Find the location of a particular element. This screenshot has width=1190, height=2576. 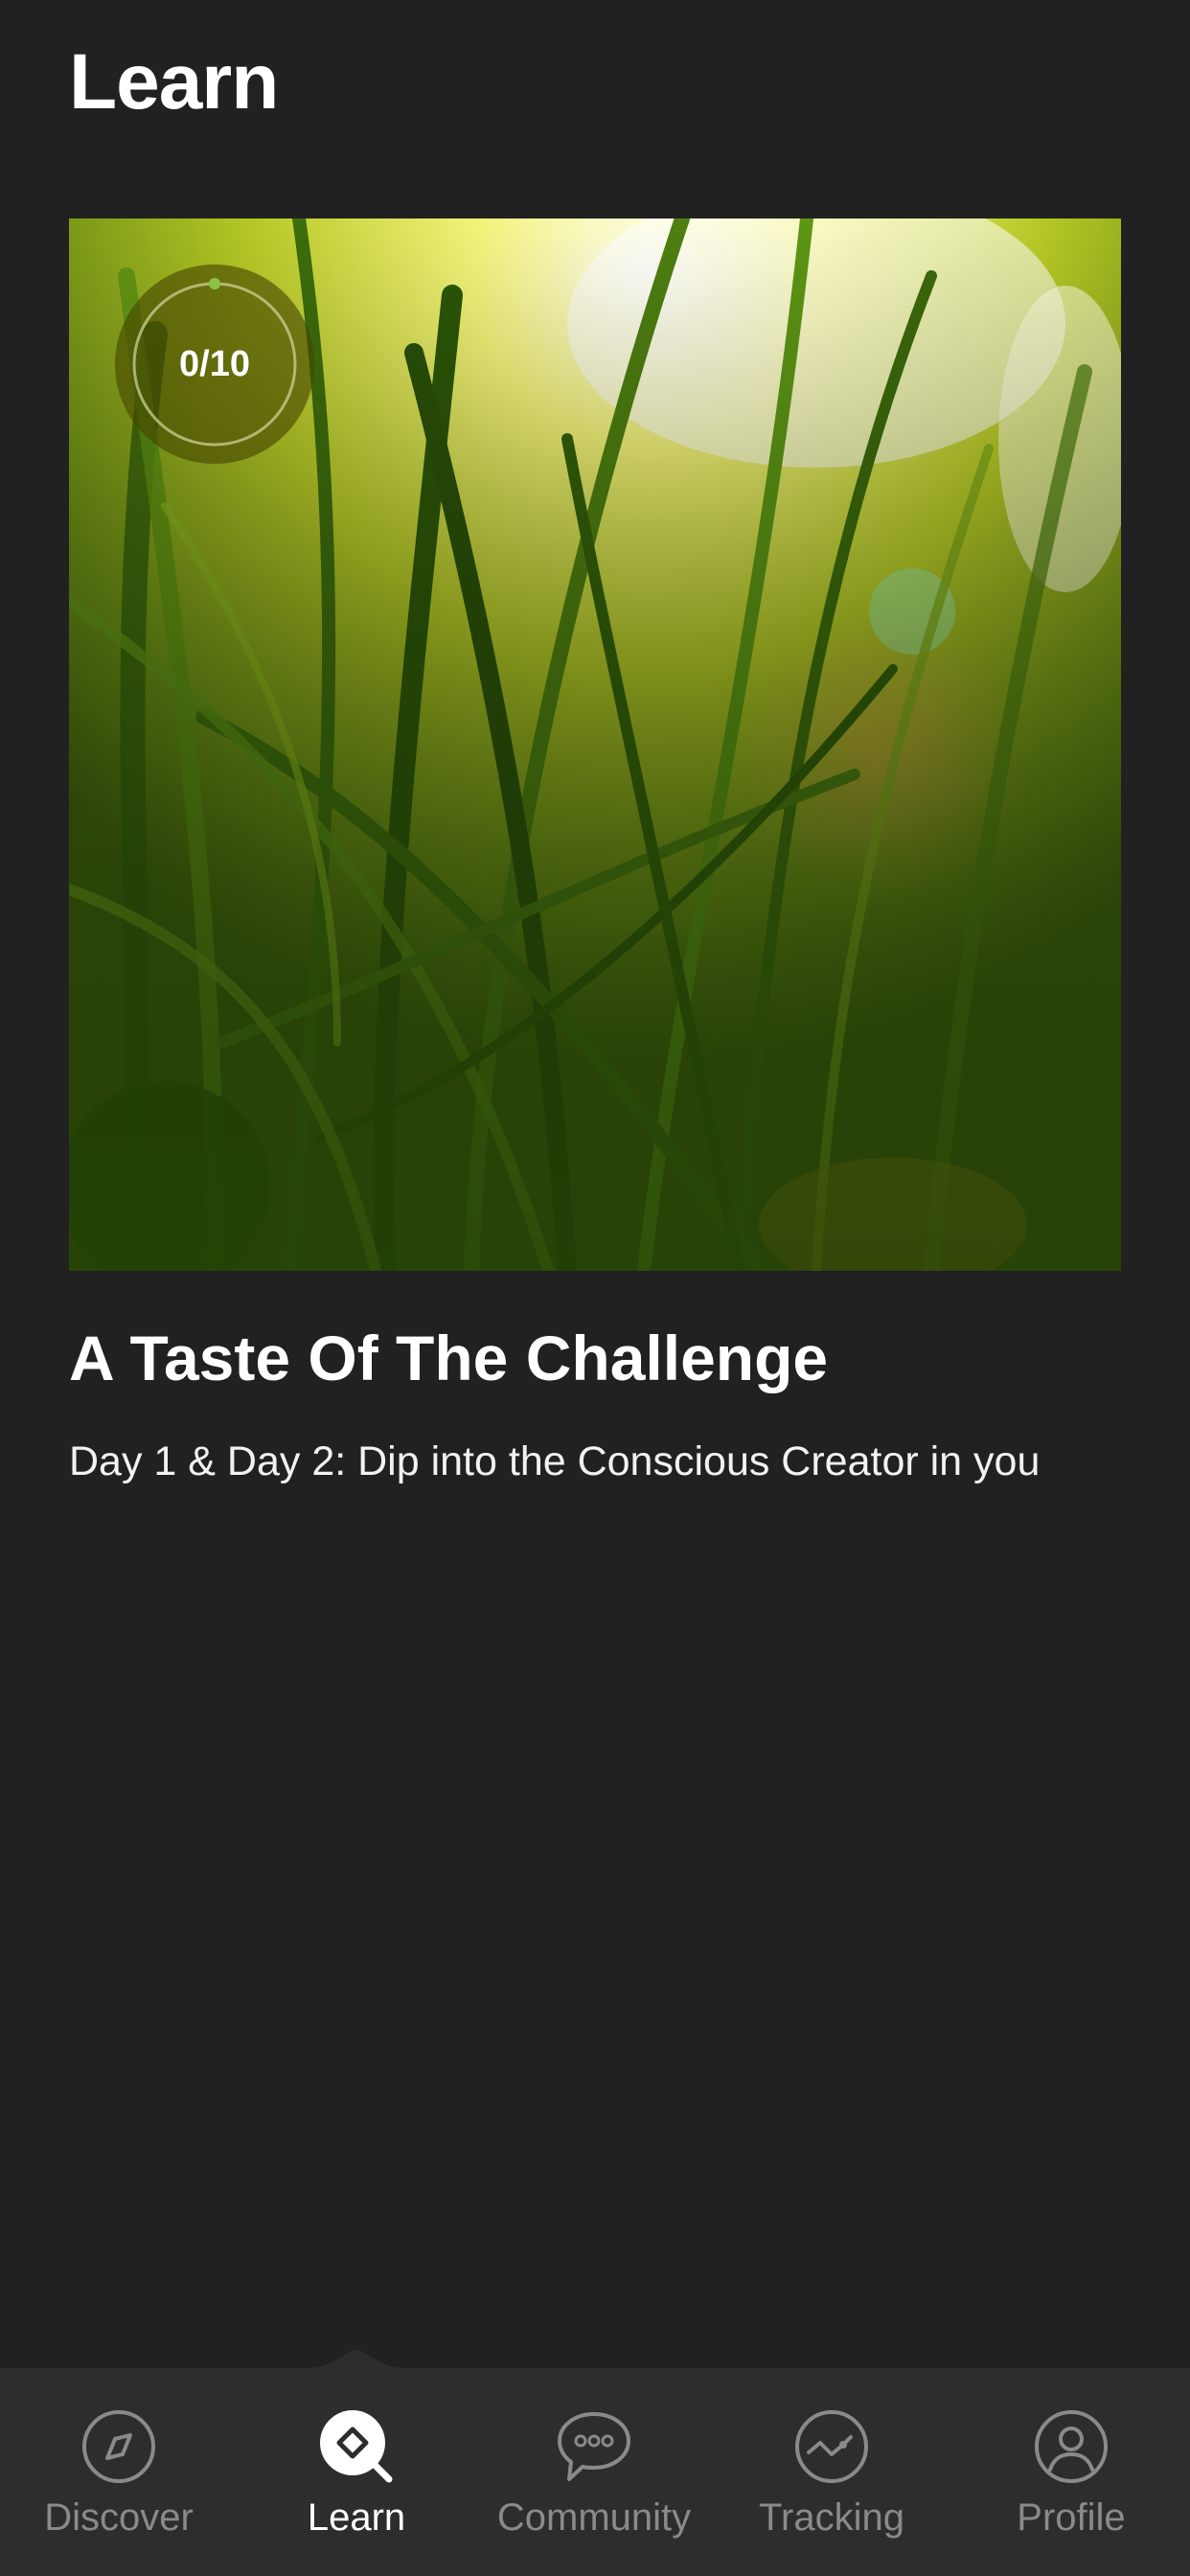

chart-line-icon is located at coordinates (832, 2446).